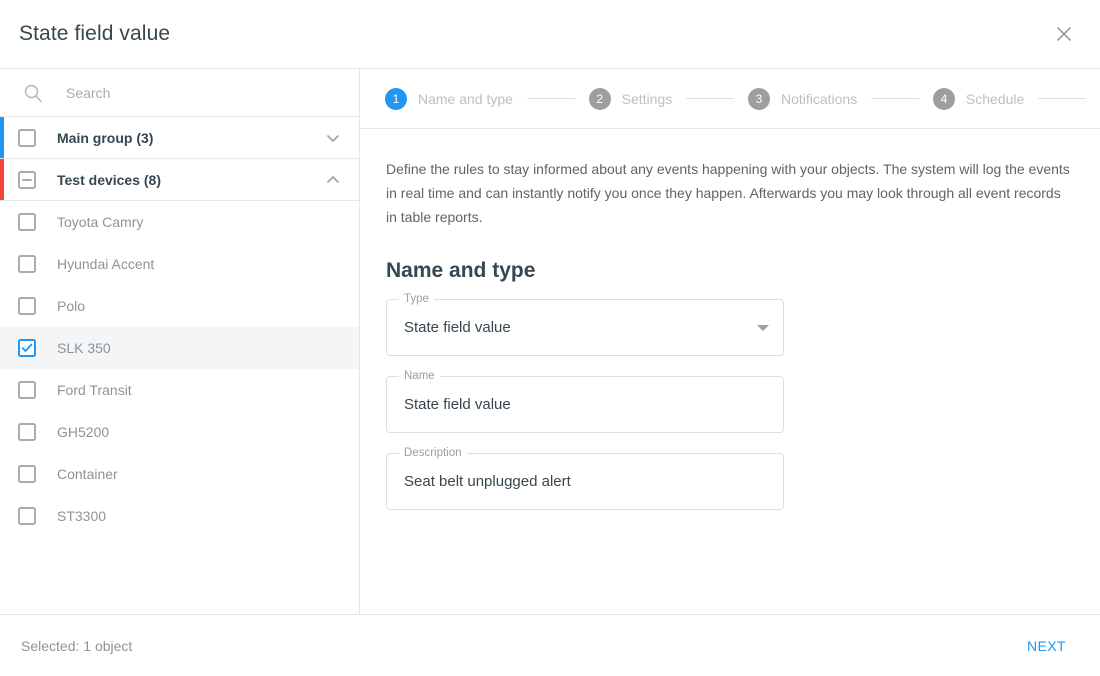 Image resolution: width=1100 pixels, height=676 pixels. I want to click on description-input: Seat belt unplugged alert, so click(585, 481).